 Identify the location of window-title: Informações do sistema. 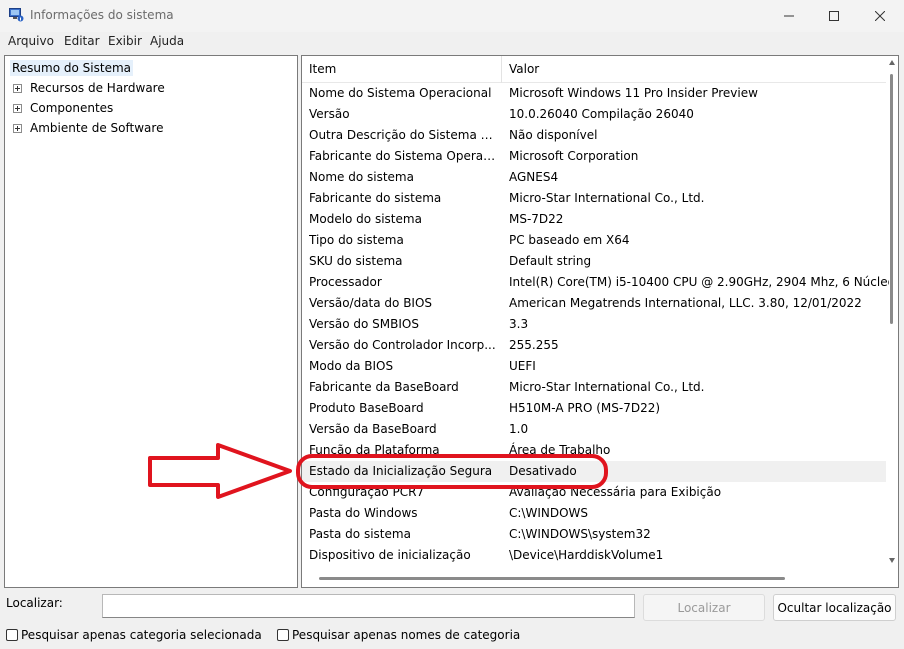
(102, 15).